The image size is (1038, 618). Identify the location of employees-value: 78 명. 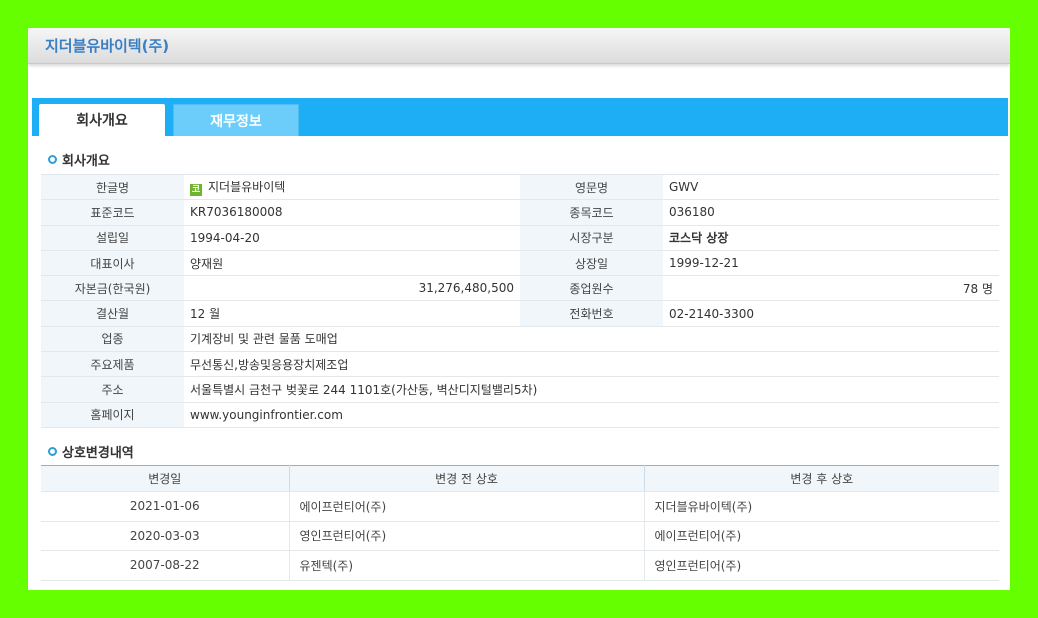
(831, 288).